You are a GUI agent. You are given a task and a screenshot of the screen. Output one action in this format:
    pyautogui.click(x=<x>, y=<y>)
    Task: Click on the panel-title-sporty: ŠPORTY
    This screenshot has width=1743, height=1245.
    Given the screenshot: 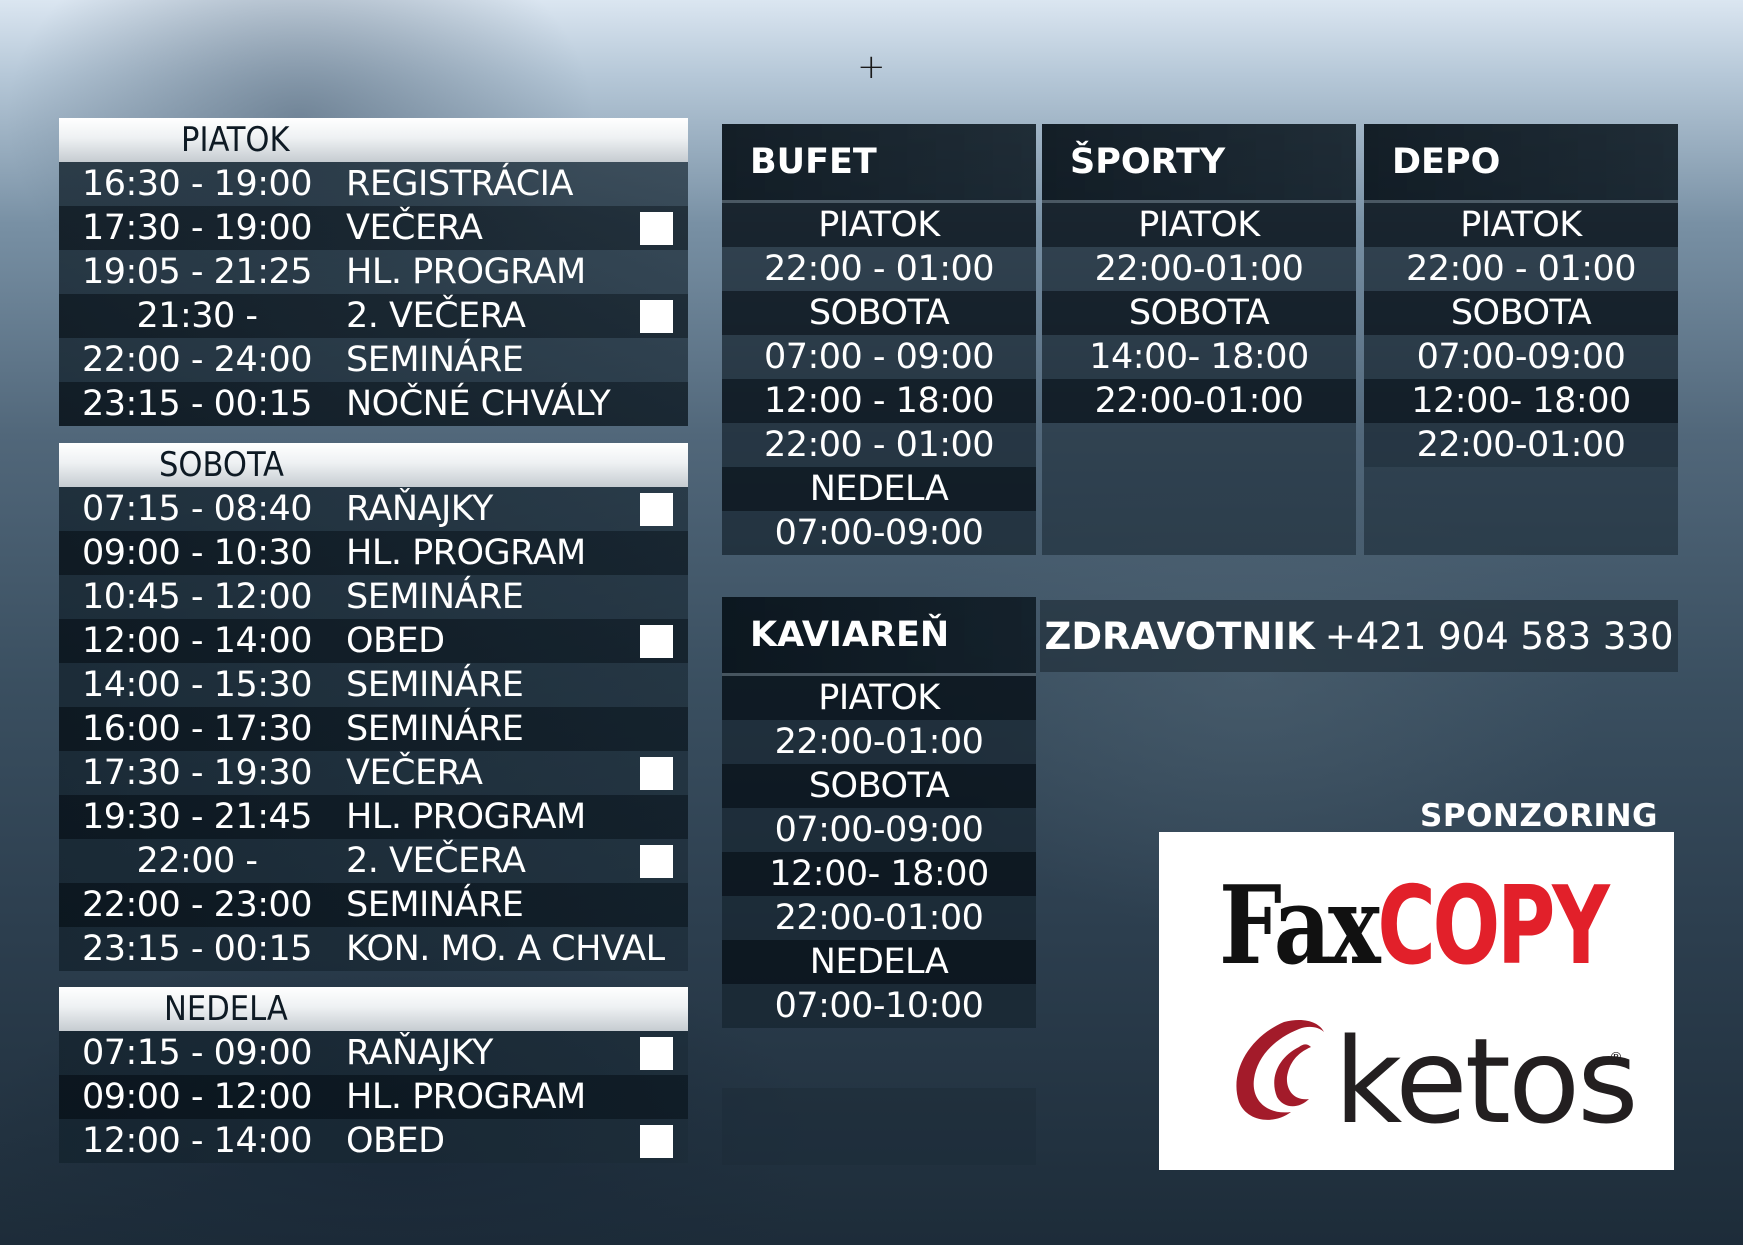 What is the action you would take?
    pyautogui.click(x=1199, y=163)
    